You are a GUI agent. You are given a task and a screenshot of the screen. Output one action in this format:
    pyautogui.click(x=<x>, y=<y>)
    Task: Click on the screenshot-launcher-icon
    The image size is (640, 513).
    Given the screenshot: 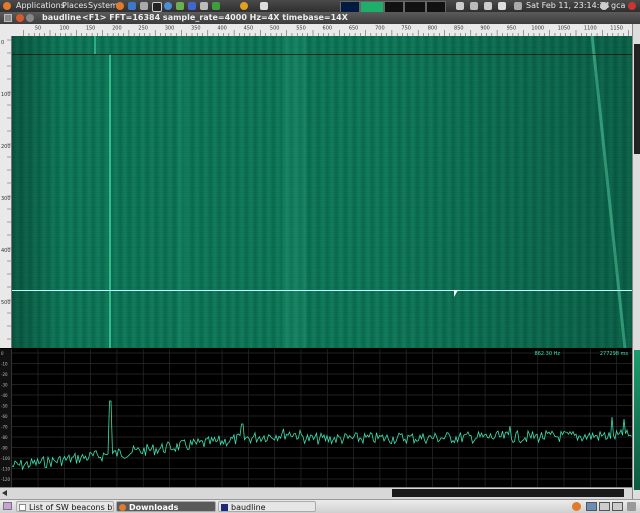 What is the action you would take?
    pyautogui.click(x=264, y=6)
    